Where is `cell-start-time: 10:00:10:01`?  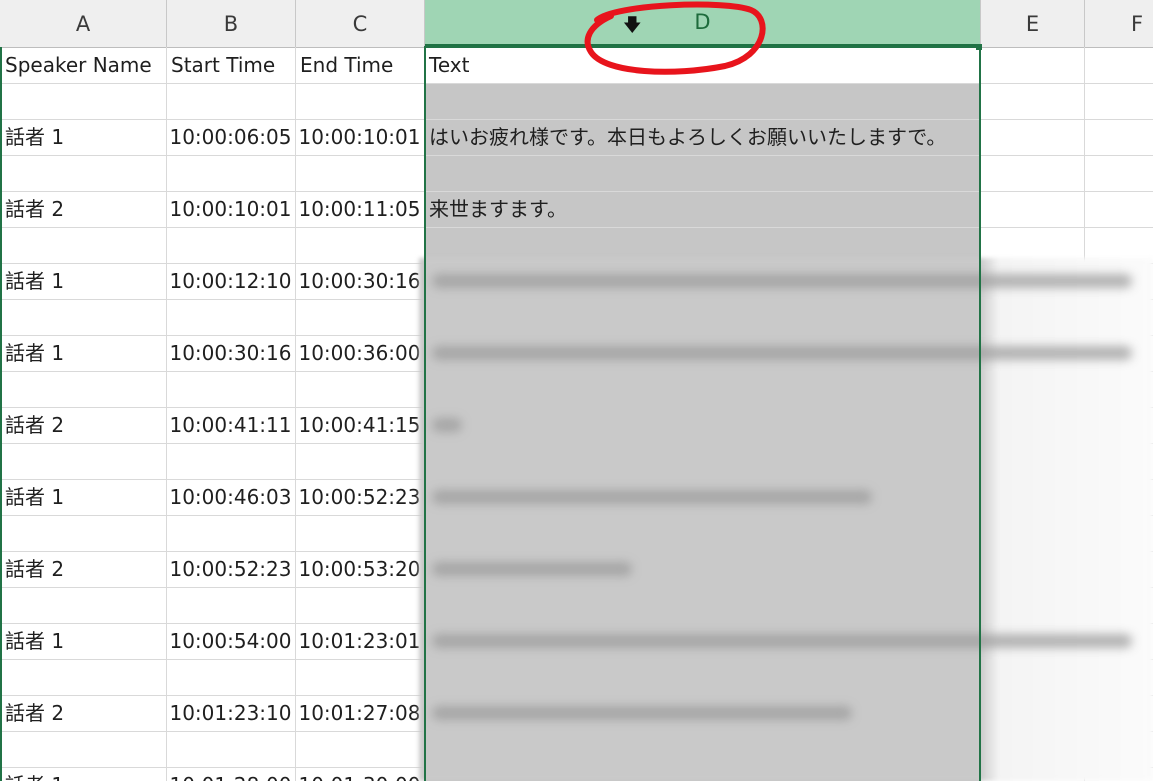 cell-start-time: 10:00:10:01 is located at coordinates (230, 209).